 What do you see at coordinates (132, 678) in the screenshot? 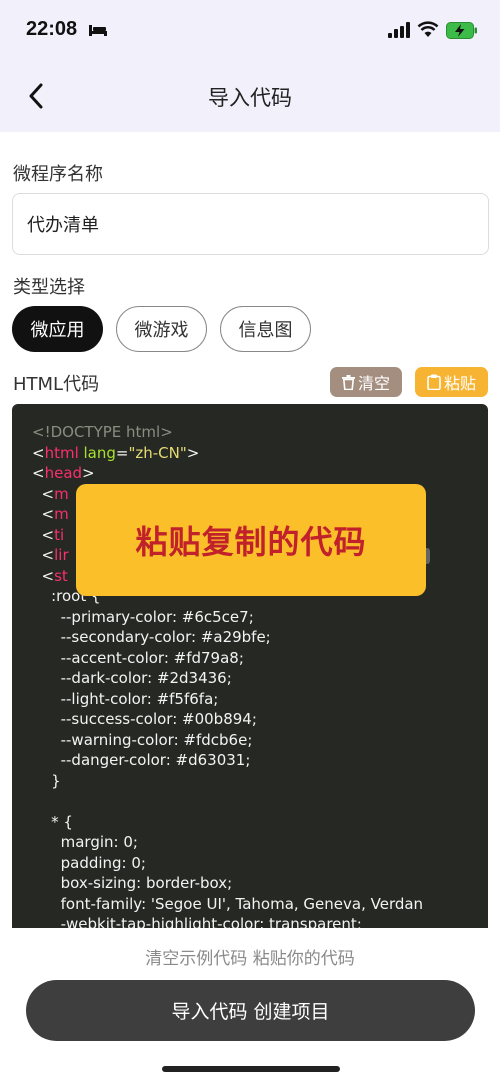
I see `code-token: --dark-color: #2d3436;` at bounding box center [132, 678].